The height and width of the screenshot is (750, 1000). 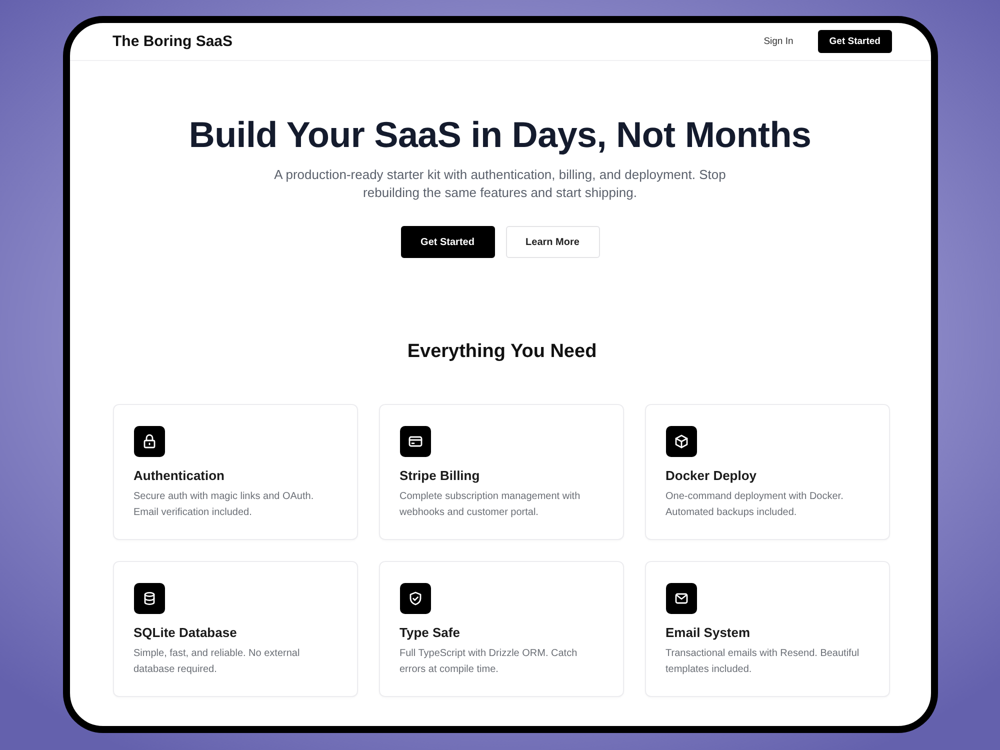 What do you see at coordinates (681, 441) in the screenshot?
I see `cube-icon` at bounding box center [681, 441].